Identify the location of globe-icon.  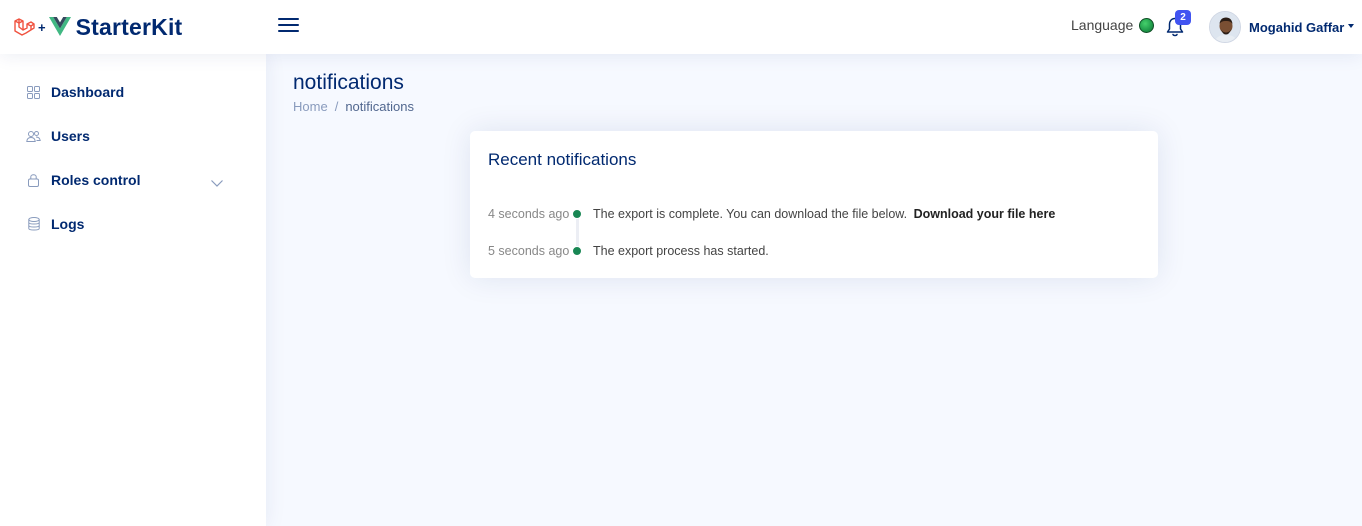
(1147, 25).